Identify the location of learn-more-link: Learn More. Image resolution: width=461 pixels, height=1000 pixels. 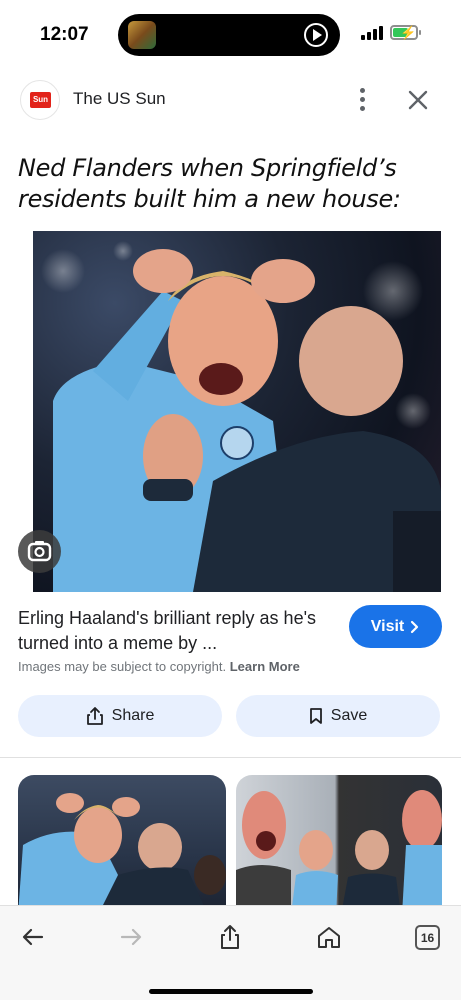
(265, 666).